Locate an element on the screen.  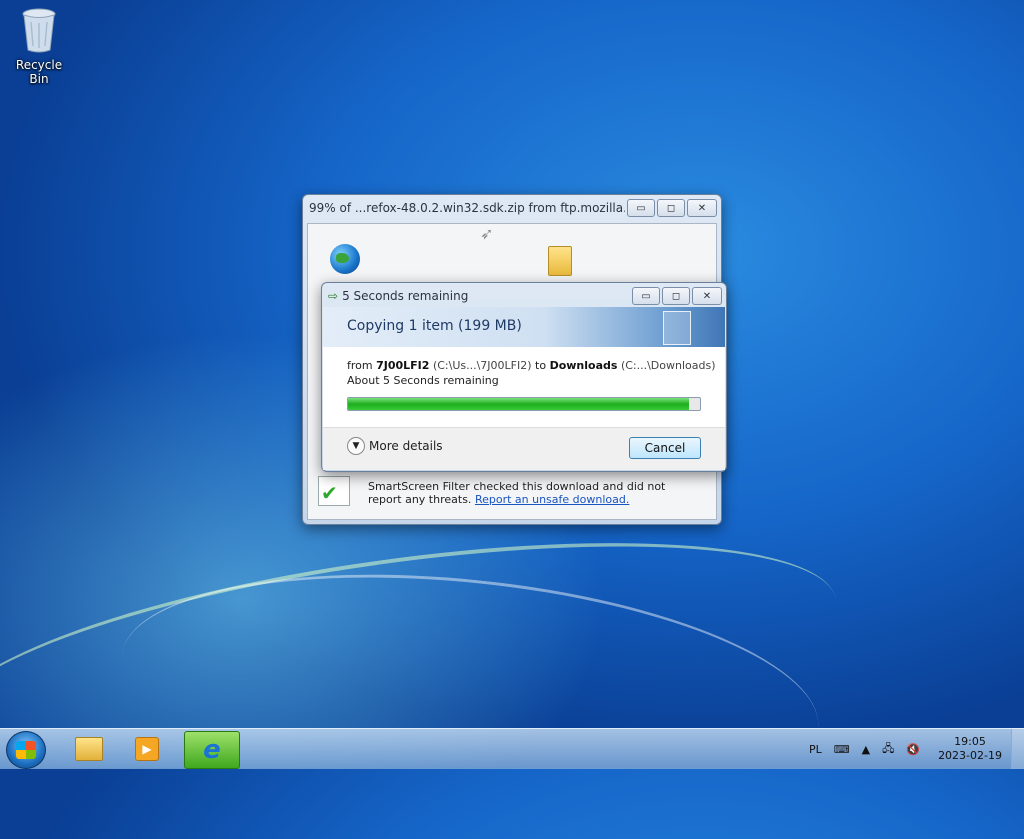
clock-date: 2023-02-19 is located at coordinates (970, 755).